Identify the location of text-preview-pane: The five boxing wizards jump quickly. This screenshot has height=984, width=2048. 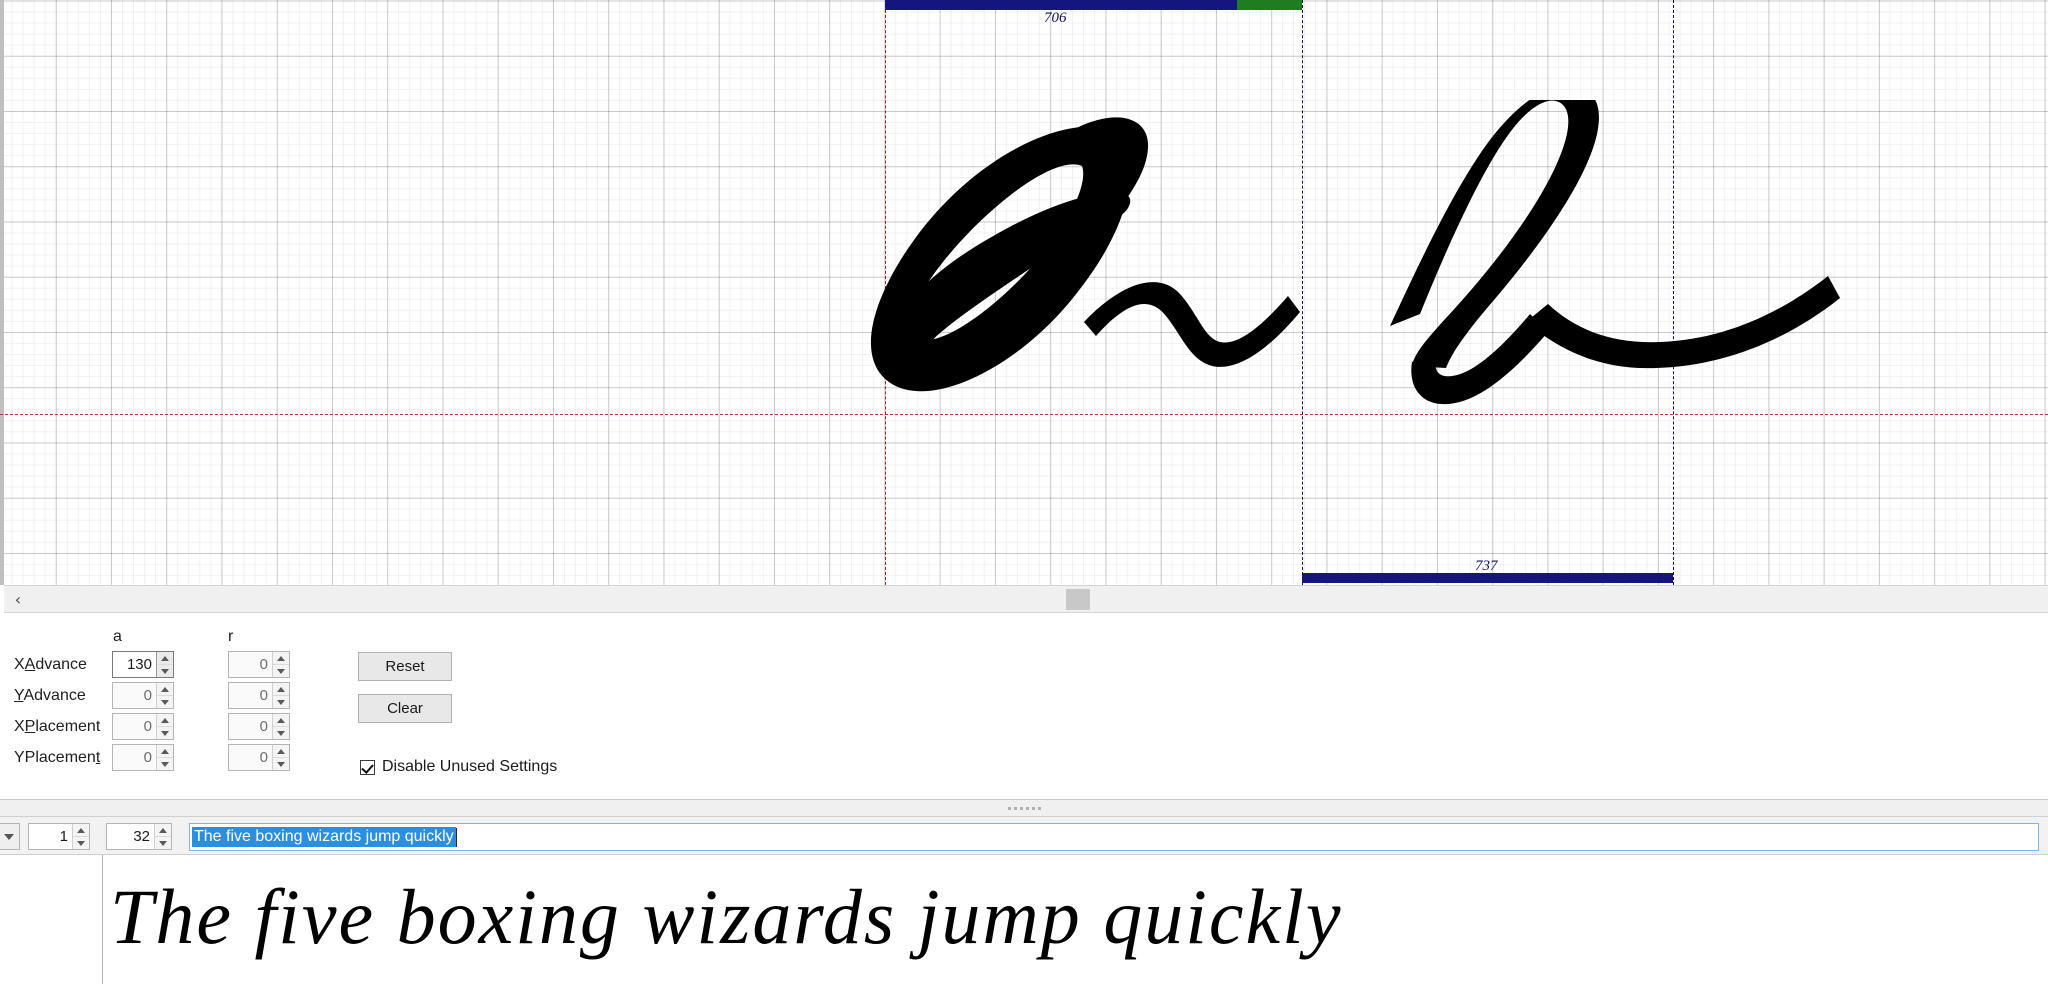
(1024, 919).